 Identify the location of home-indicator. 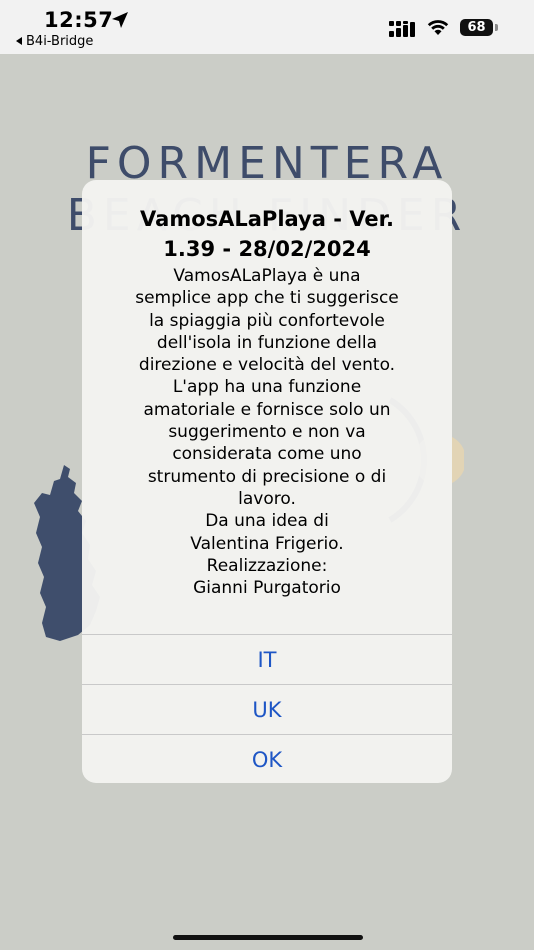
(268, 937).